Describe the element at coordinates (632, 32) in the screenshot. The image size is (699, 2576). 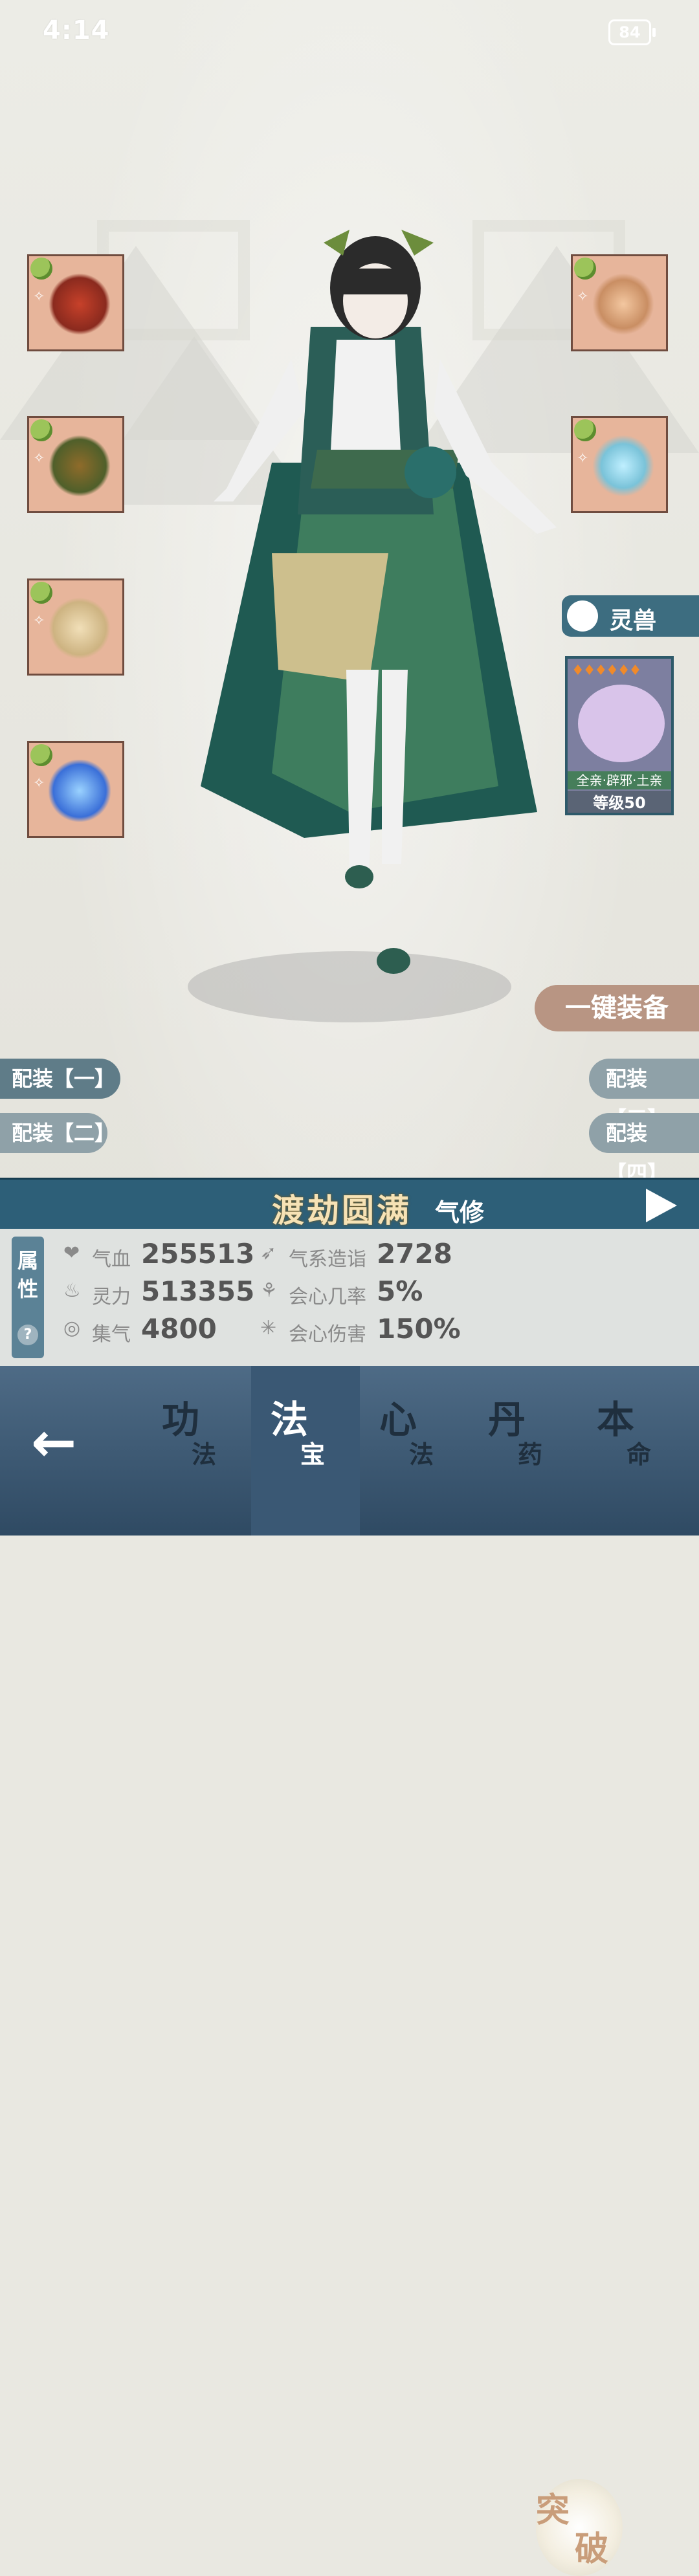
I see `battery-indicator: 84` at that location.